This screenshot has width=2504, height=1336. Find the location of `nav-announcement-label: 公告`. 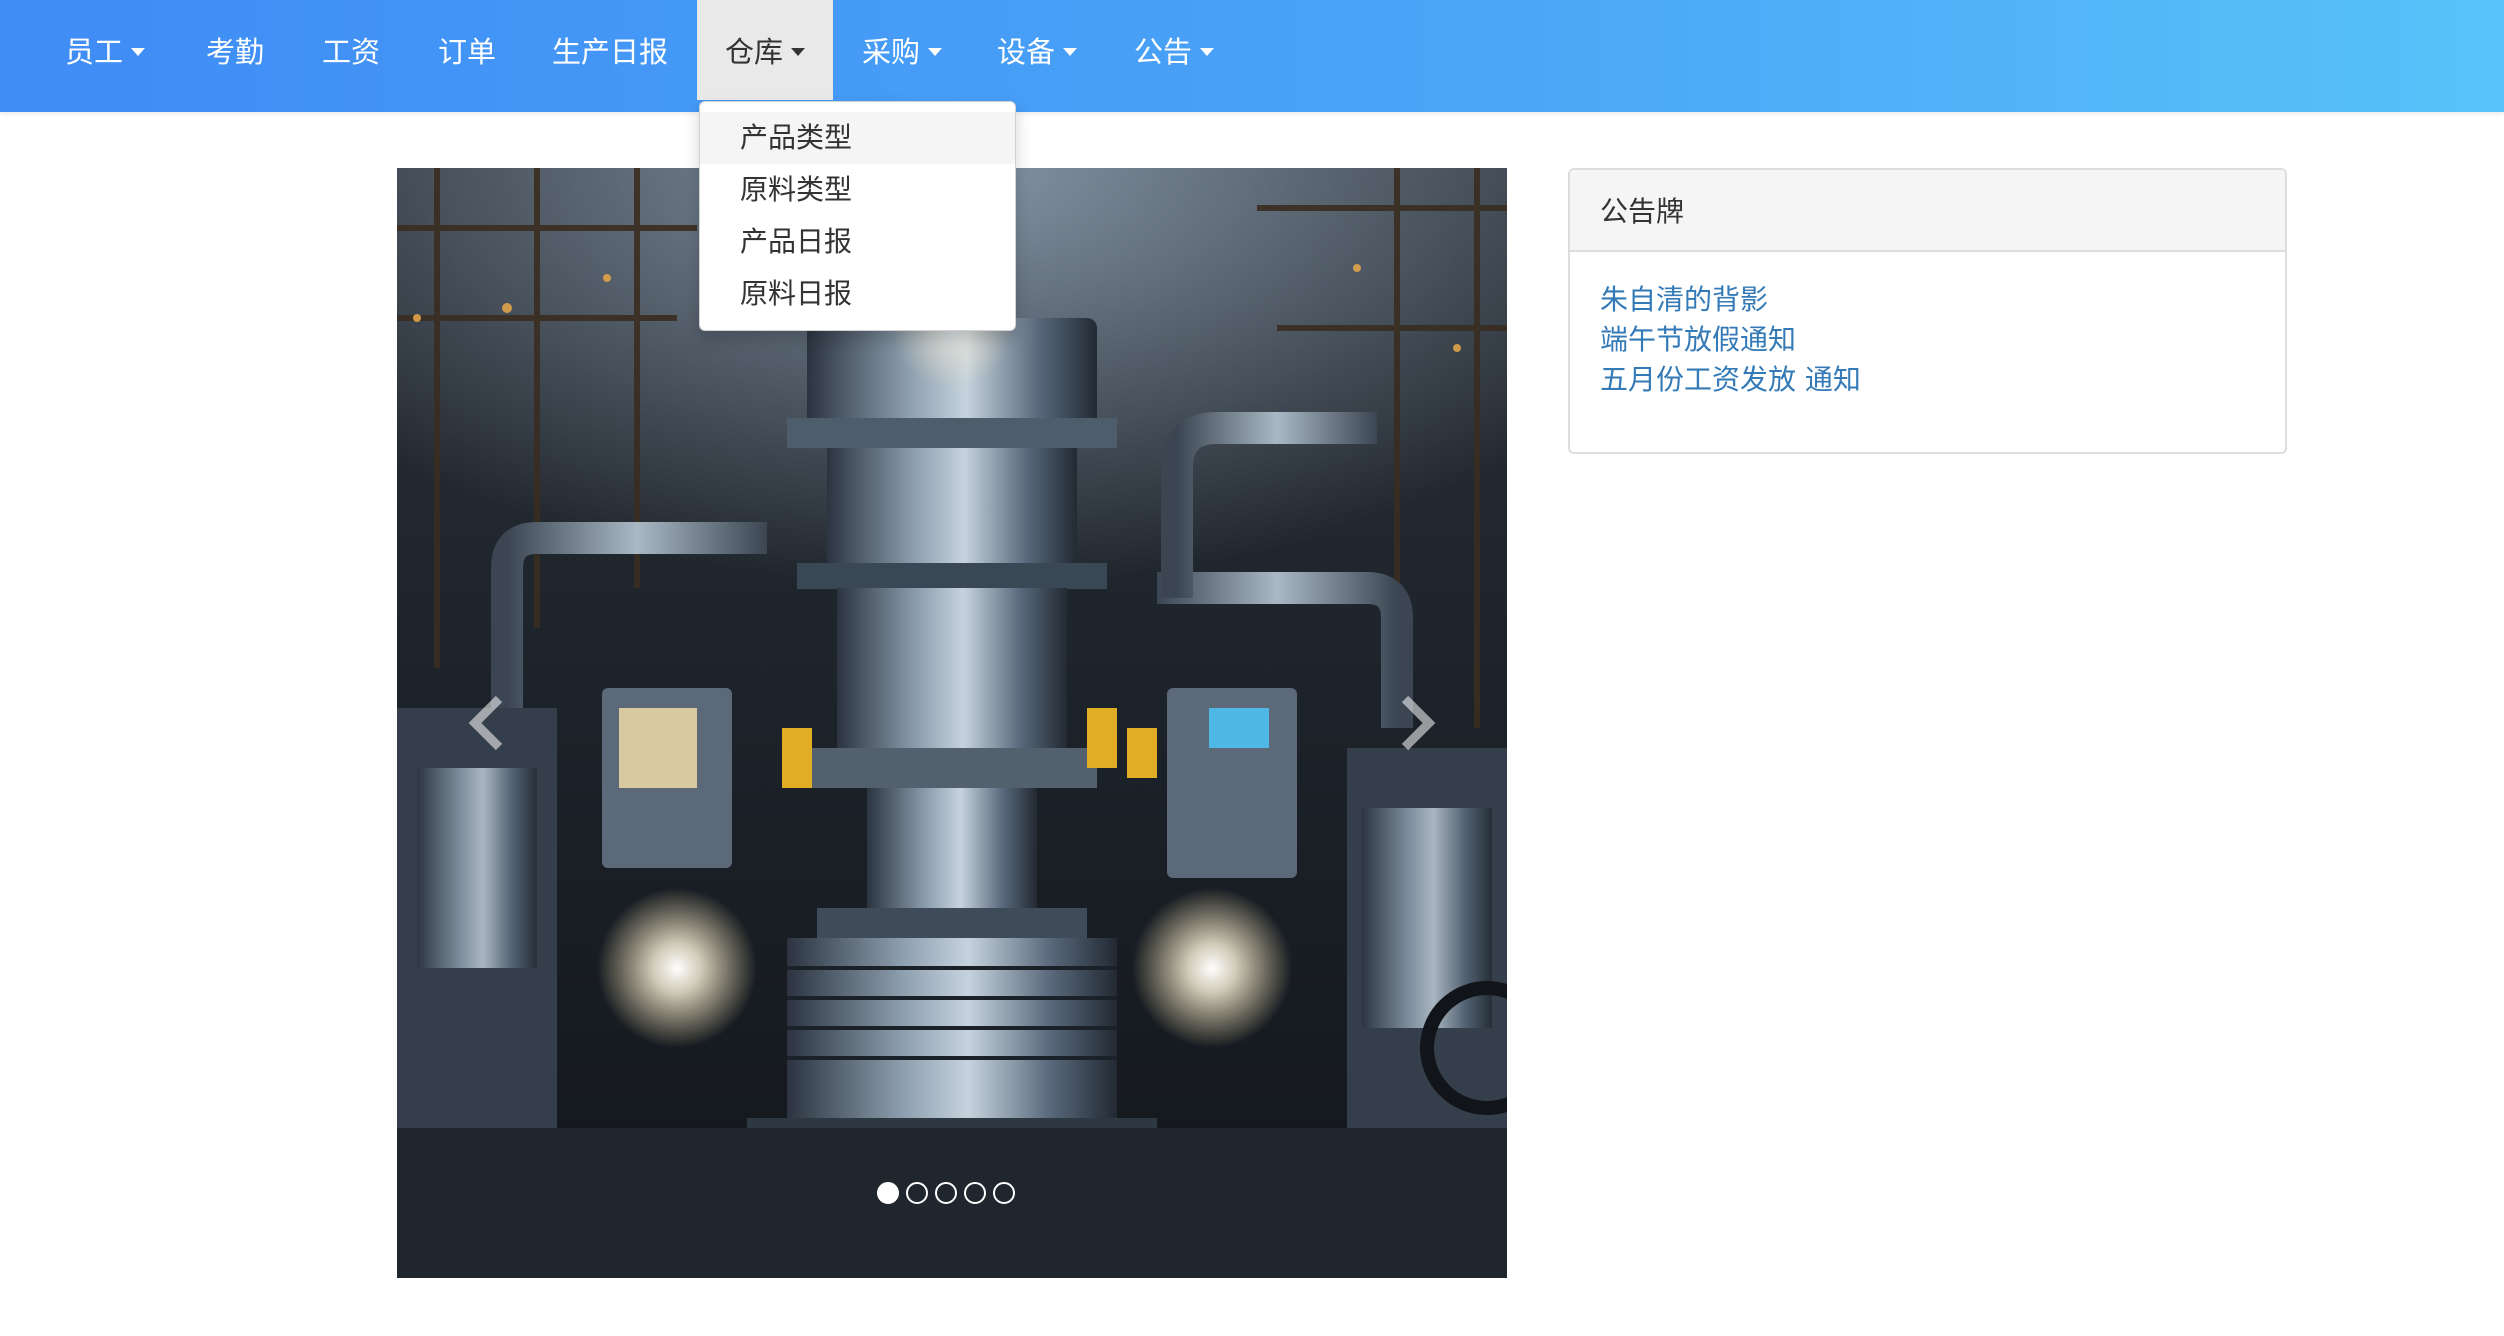

nav-announcement-label: 公告 is located at coordinates (1162, 52).